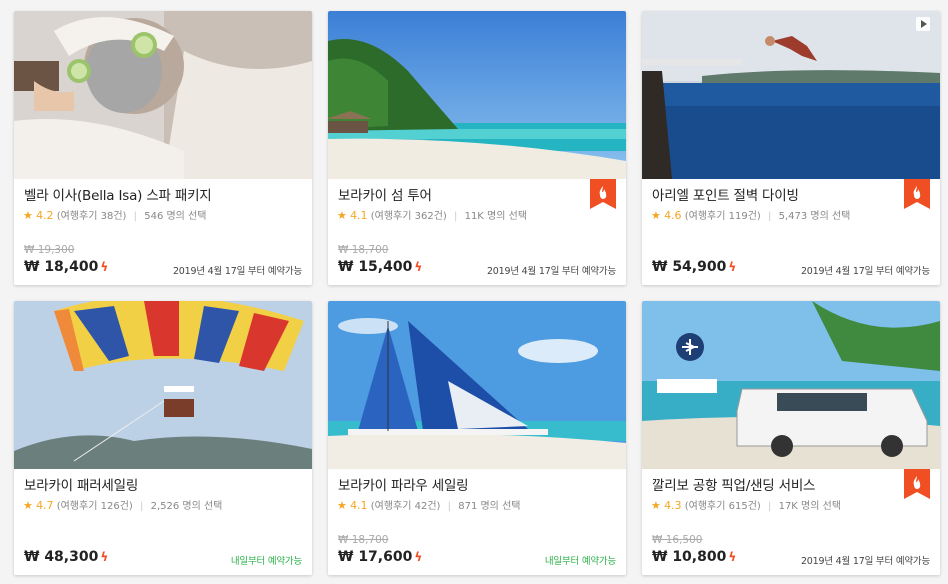 The width and height of the screenshot is (948, 584). I want to click on card-image-cliff-diving, so click(791, 95).